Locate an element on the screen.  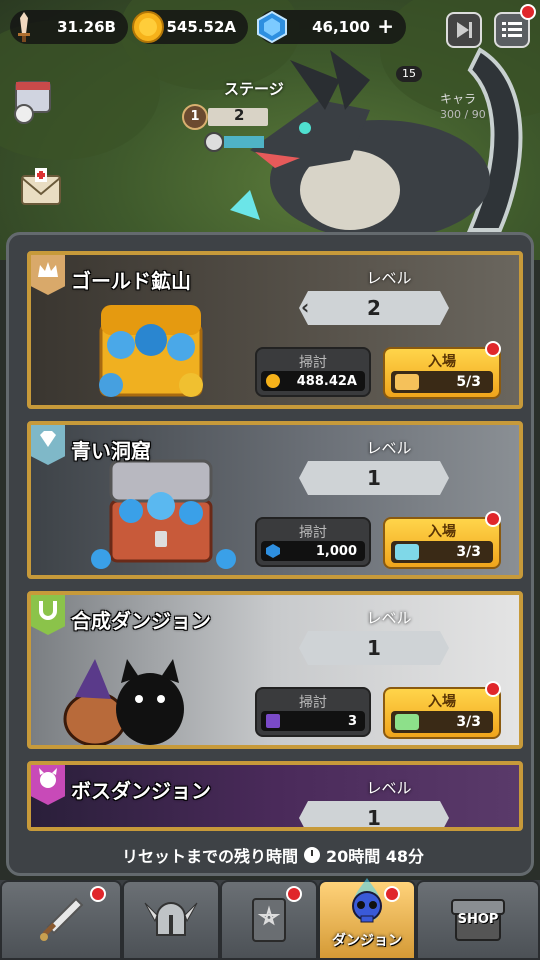
tab-weapon is located at coordinates (61, 920).